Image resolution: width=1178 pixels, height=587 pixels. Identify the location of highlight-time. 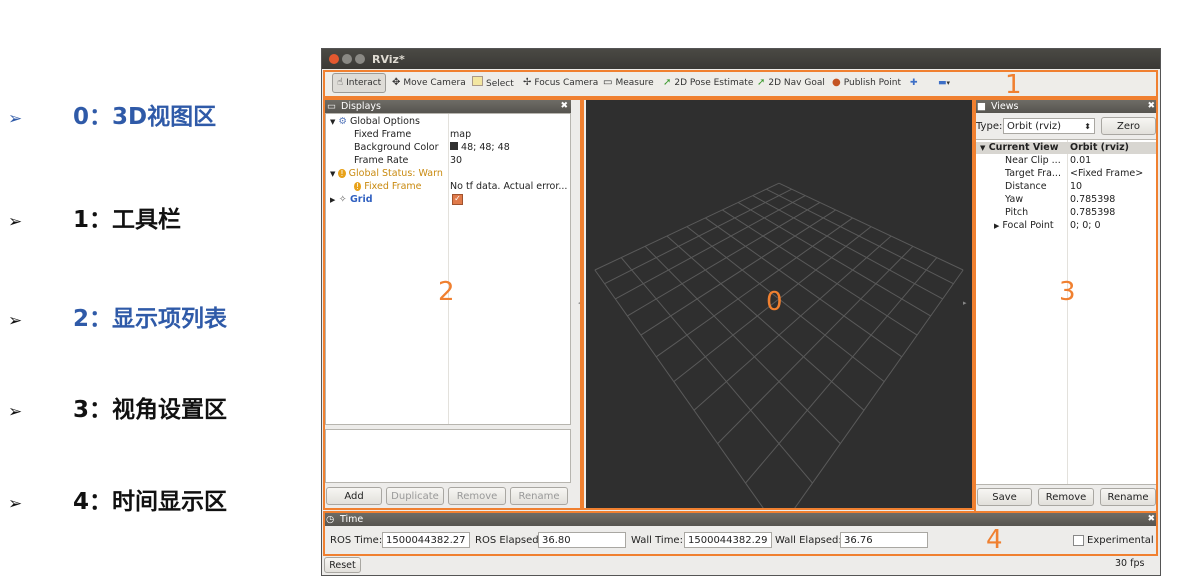
(740, 533).